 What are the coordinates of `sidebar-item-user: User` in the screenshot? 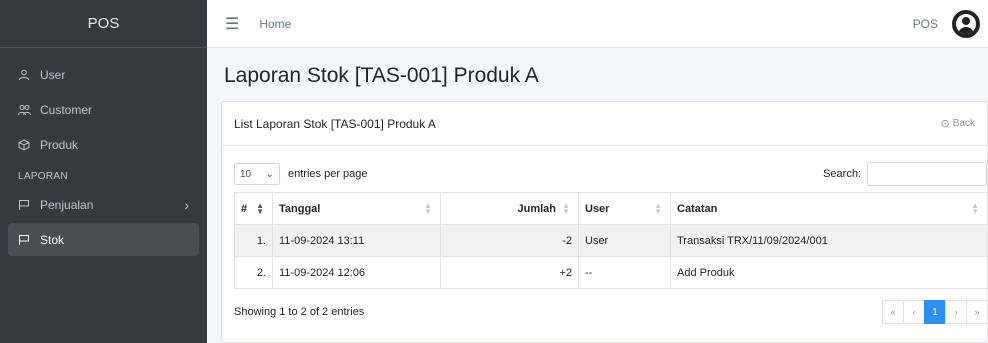 It's located at (103, 74).